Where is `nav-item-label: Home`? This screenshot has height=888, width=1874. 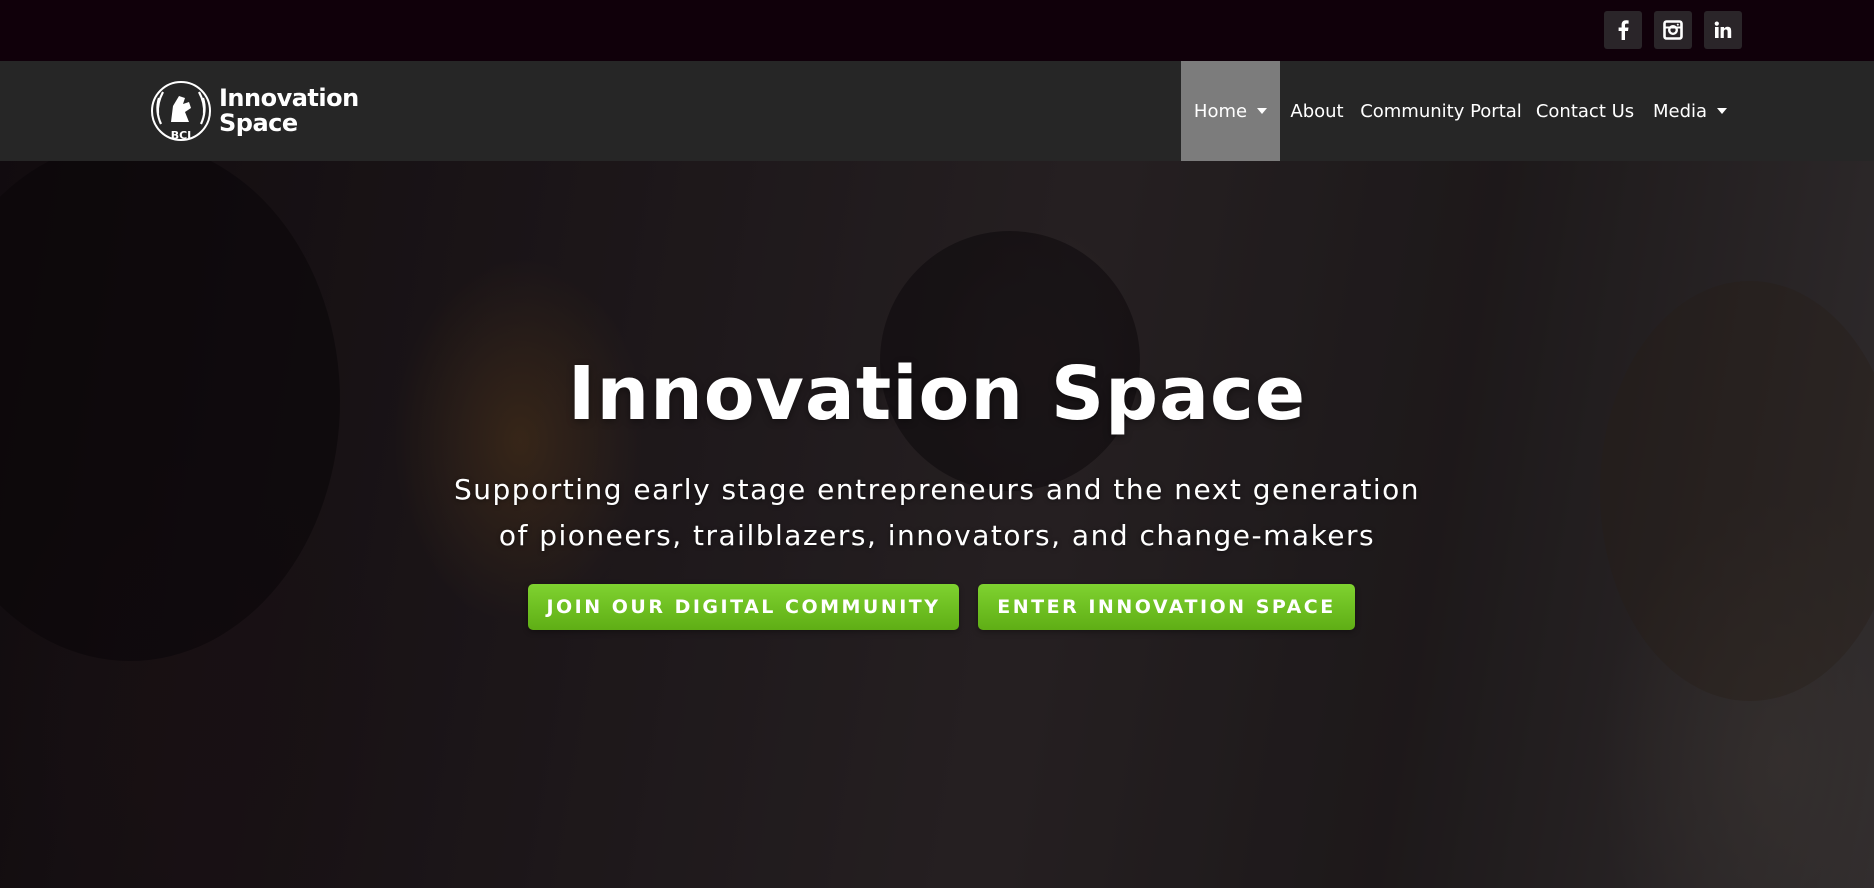 nav-item-label: Home is located at coordinates (1220, 111).